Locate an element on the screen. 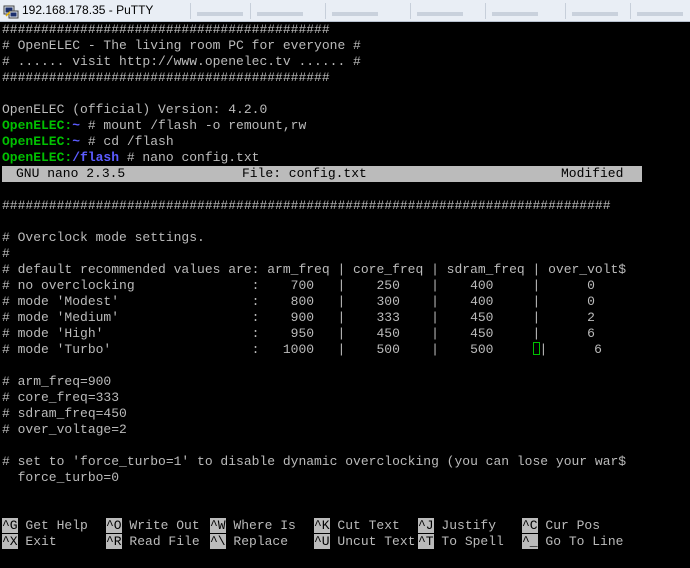 The width and height of the screenshot is (690, 568). editor-line-text: # mode 'Turbo' : 1000 | 500 | 500 is located at coordinates (267, 349).